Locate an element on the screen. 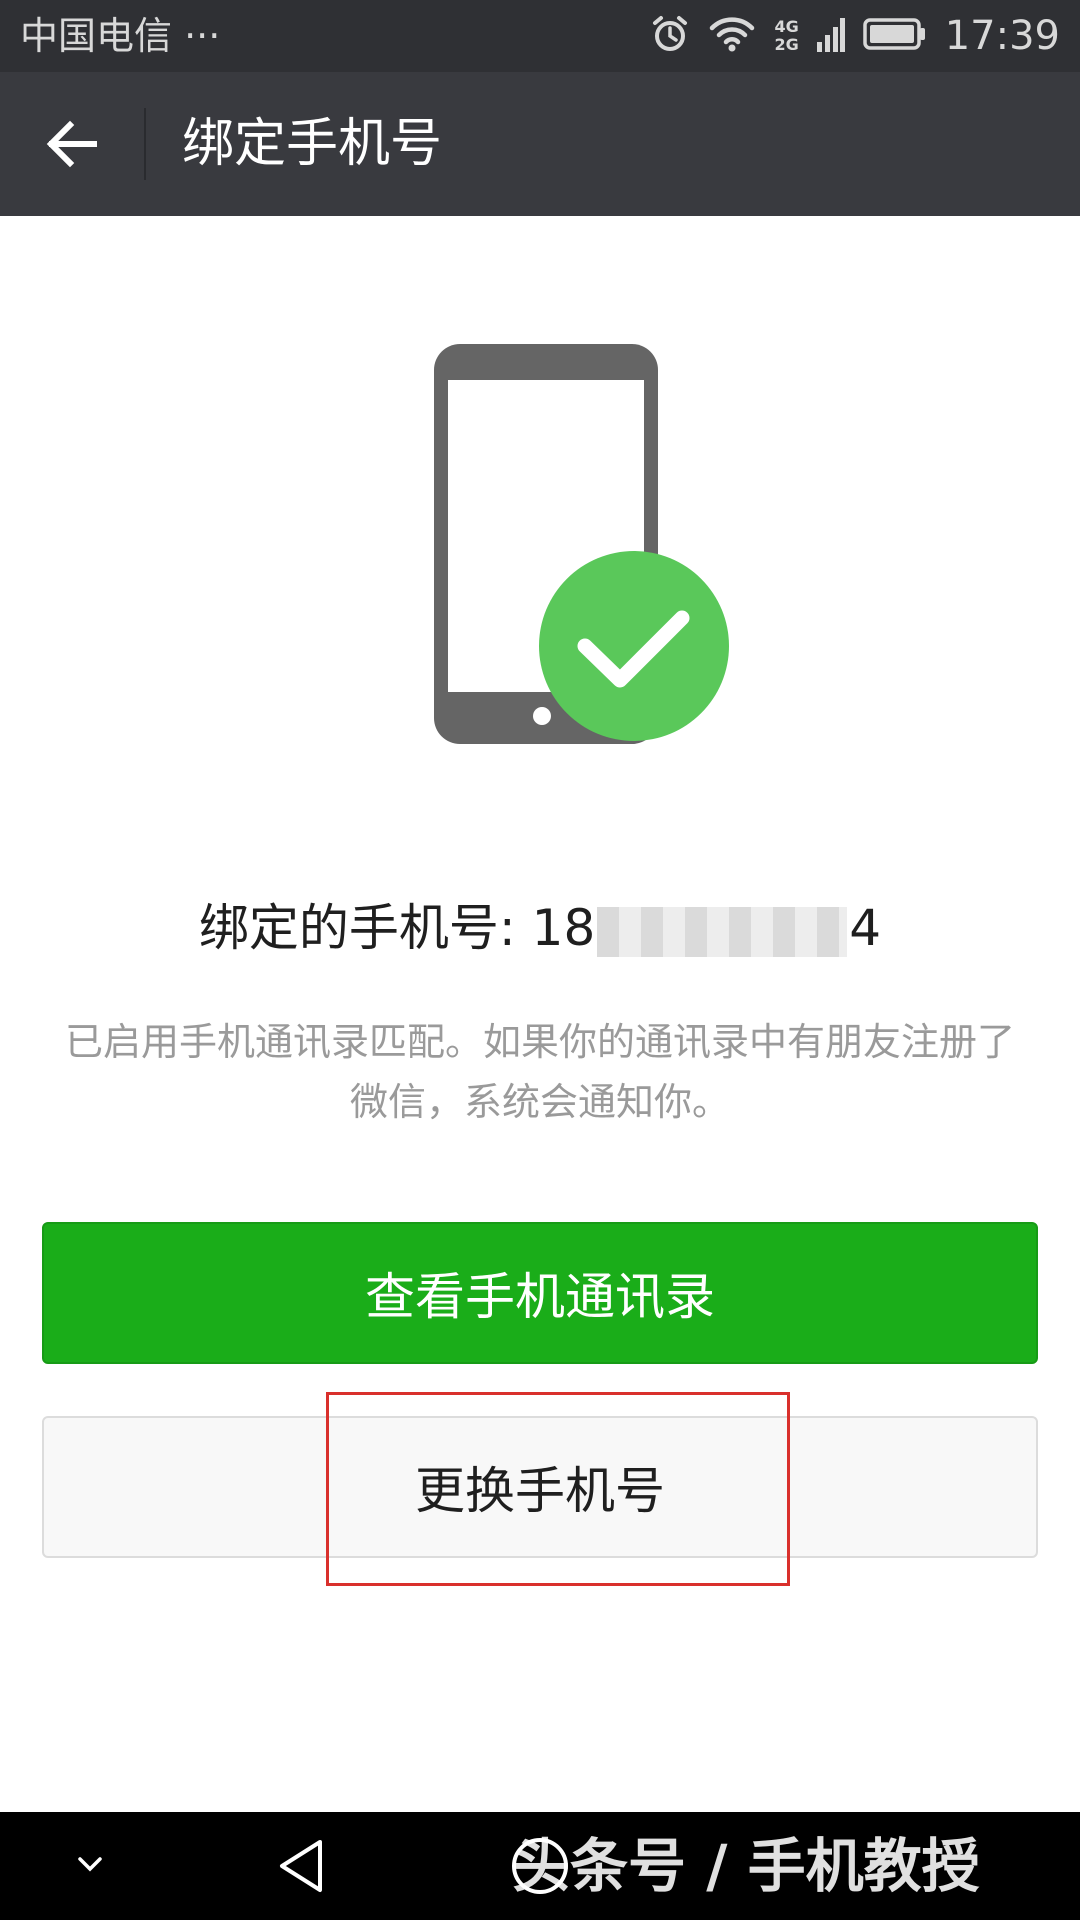 This screenshot has width=1080, height=1920. bound-number: 绑定的手机号: 18 4 is located at coordinates (540, 928).